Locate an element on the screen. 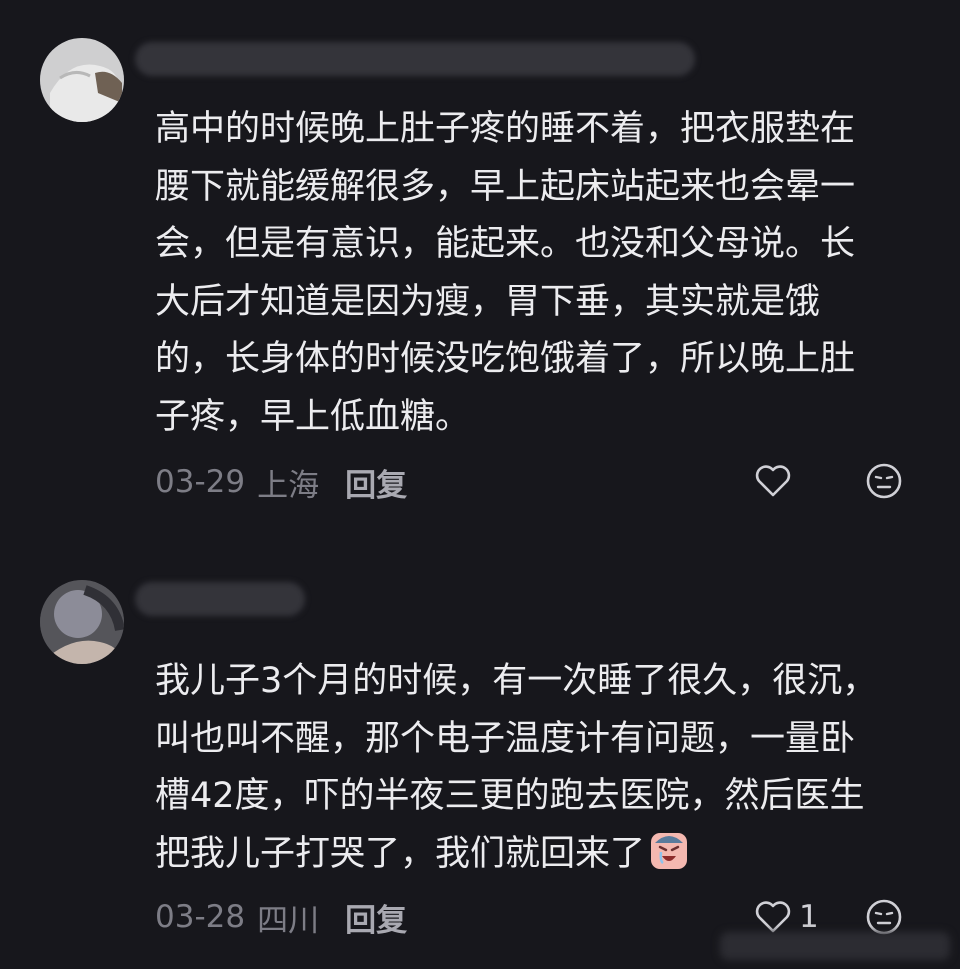  comment-location: 四川 is located at coordinates (288, 920).